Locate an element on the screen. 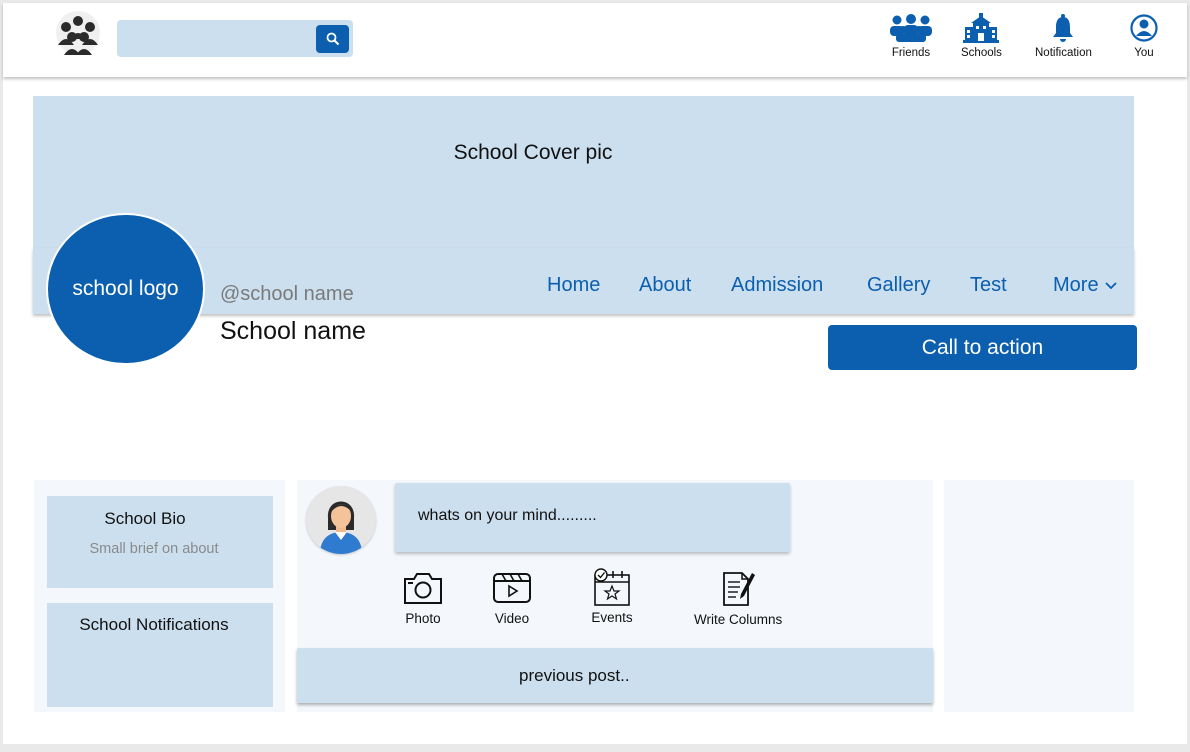 The image size is (1190, 752). tab-more: More is located at coordinates (1085, 285).